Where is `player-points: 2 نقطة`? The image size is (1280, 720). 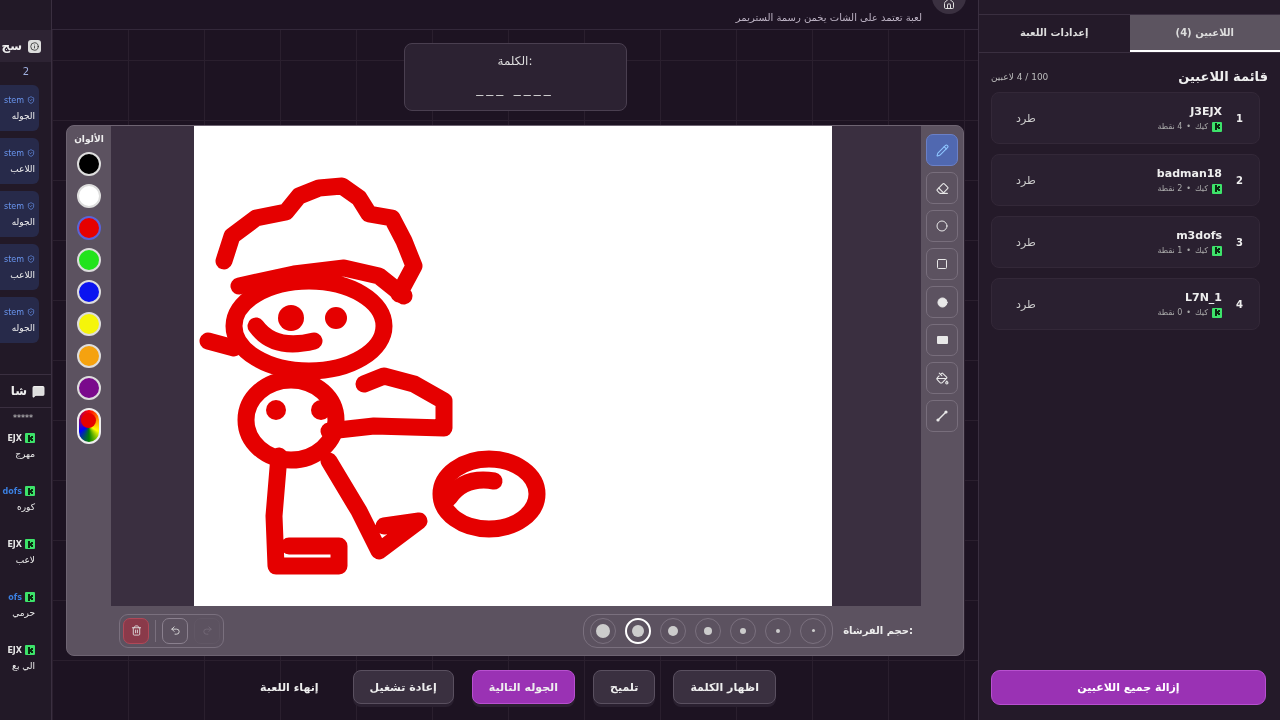 player-points: 2 نقطة is located at coordinates (1170, 188).